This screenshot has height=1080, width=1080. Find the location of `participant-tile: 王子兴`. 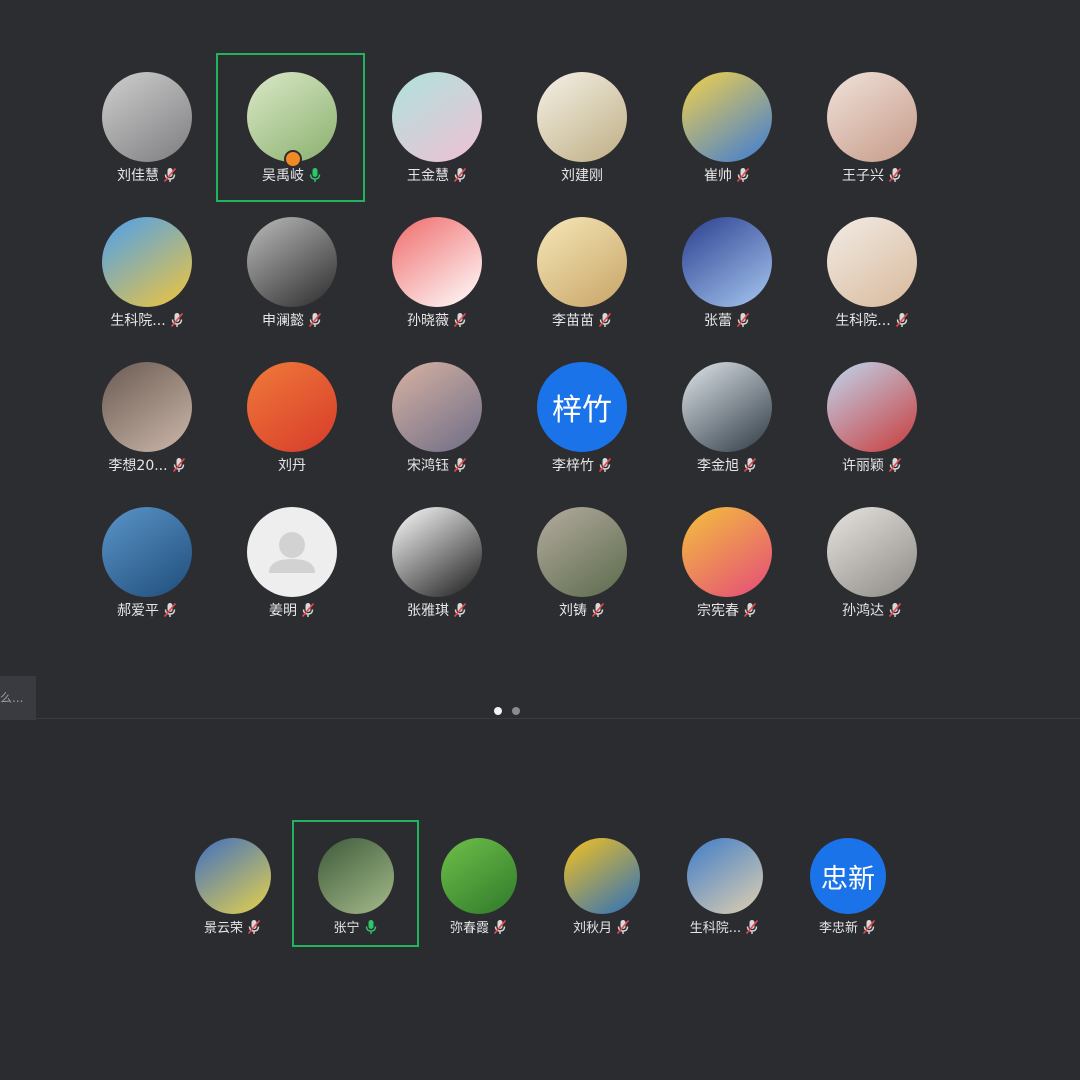

participant-tile: 王子兴 is located at coordinates (872, 129).